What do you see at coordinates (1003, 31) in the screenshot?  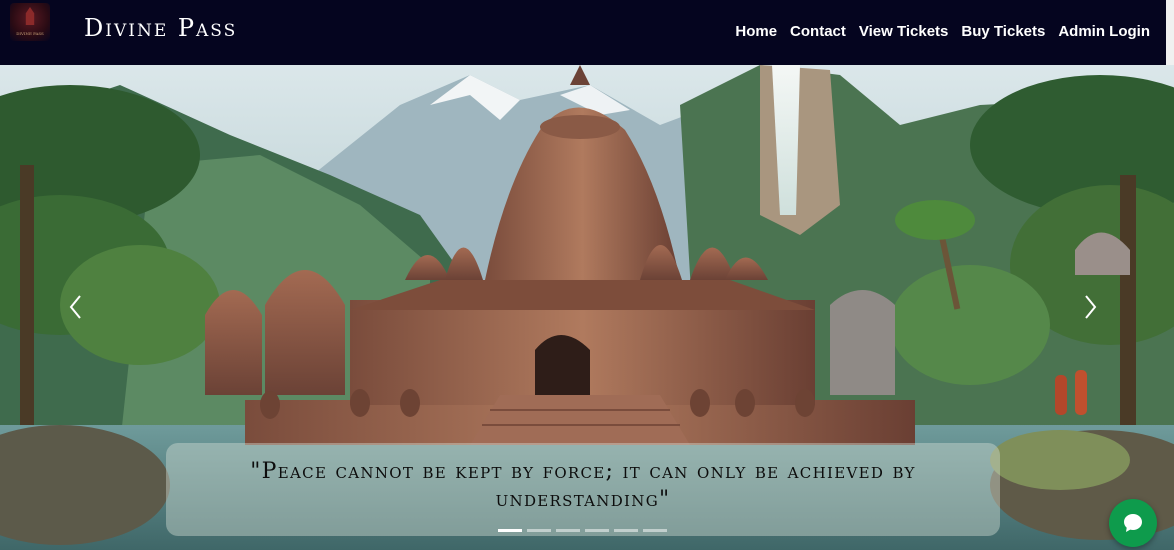 I see `nav-link-buy-tickets: Buy Tickets` at bounding box center [1003, 31].